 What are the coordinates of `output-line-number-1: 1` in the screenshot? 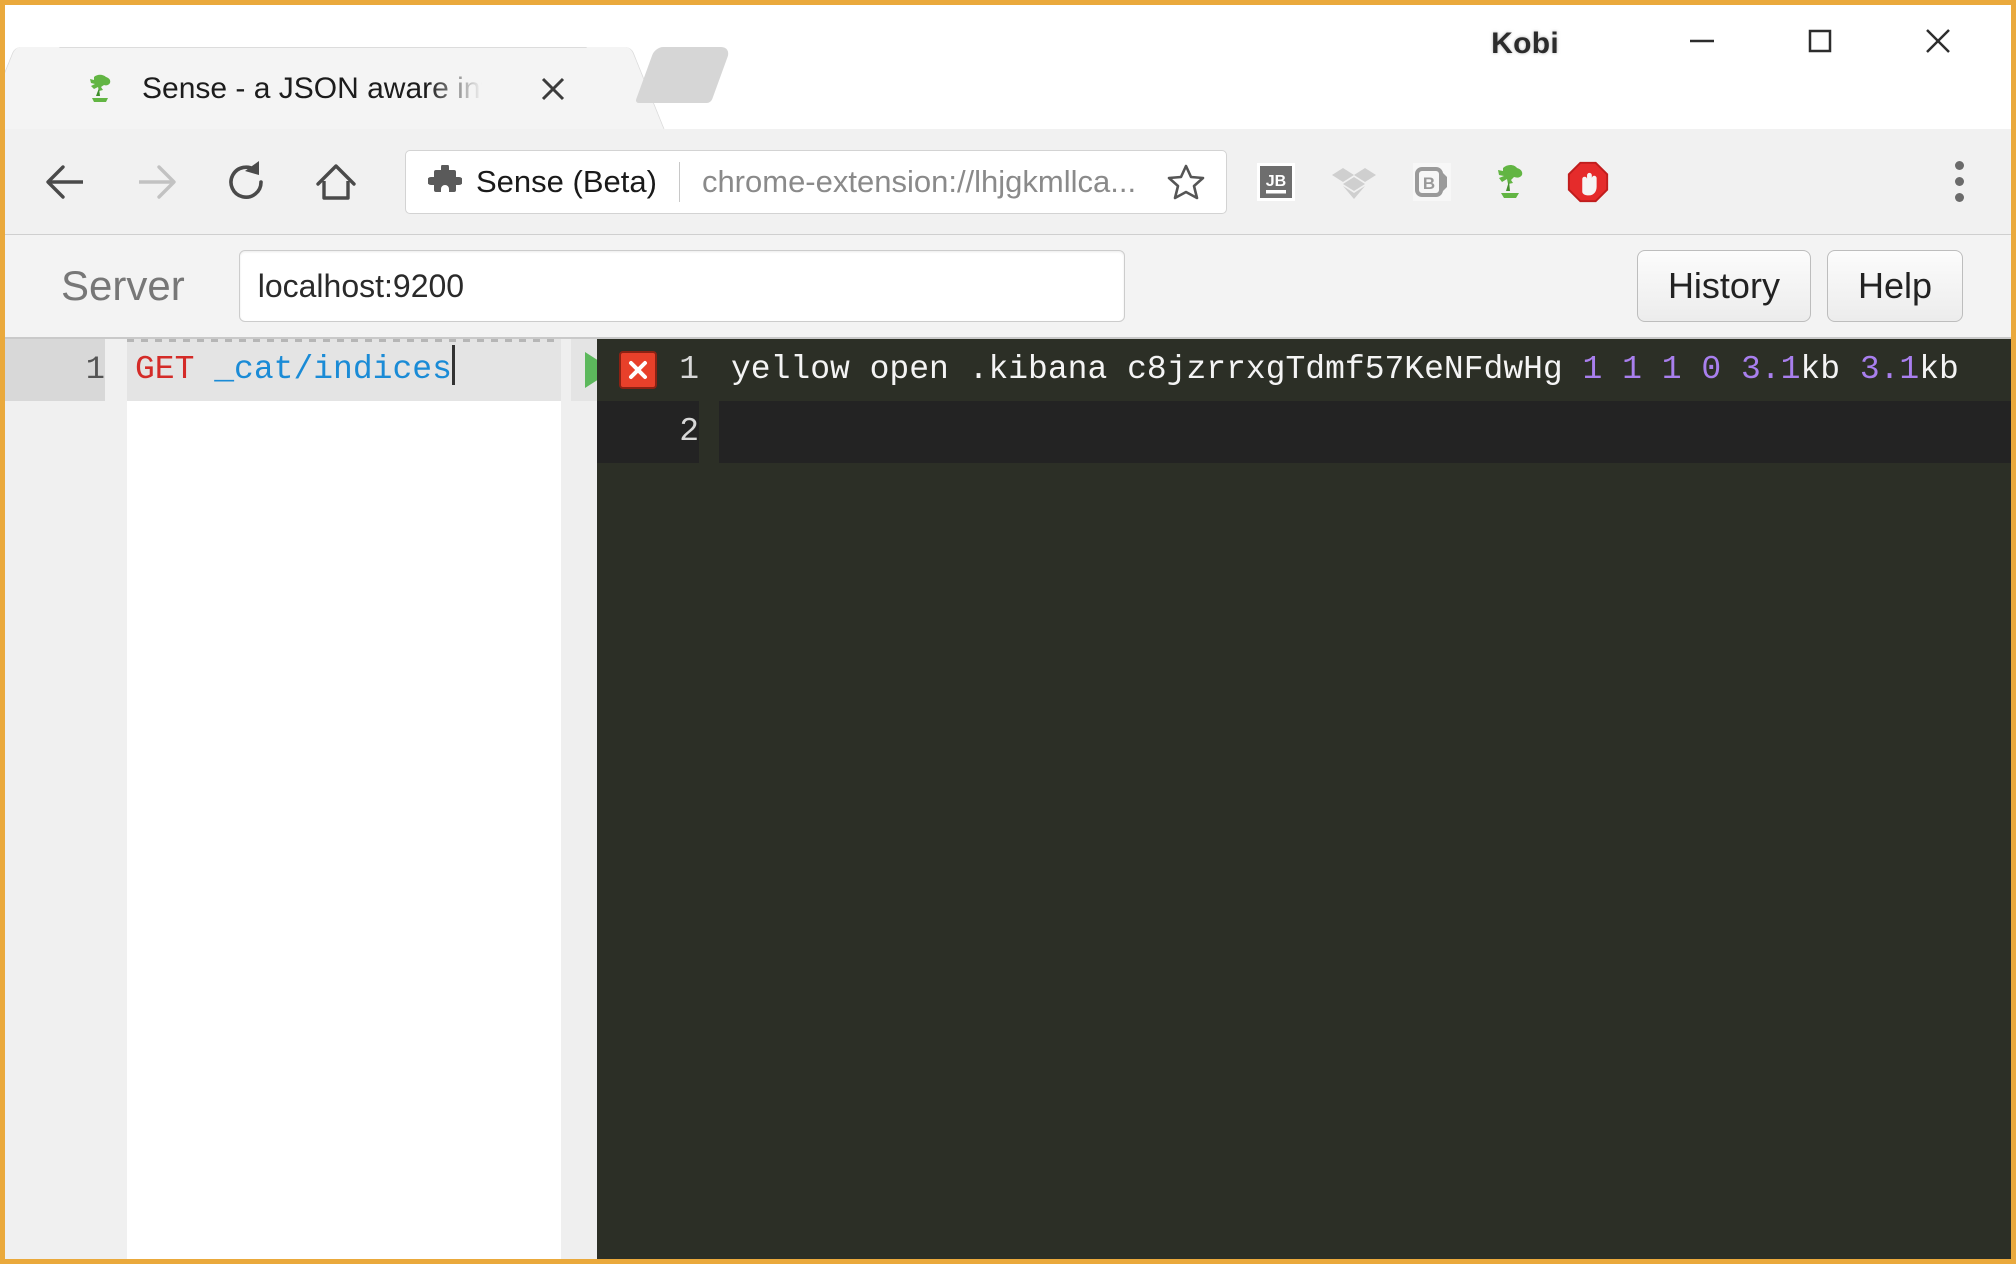 It's located at (648, 370).